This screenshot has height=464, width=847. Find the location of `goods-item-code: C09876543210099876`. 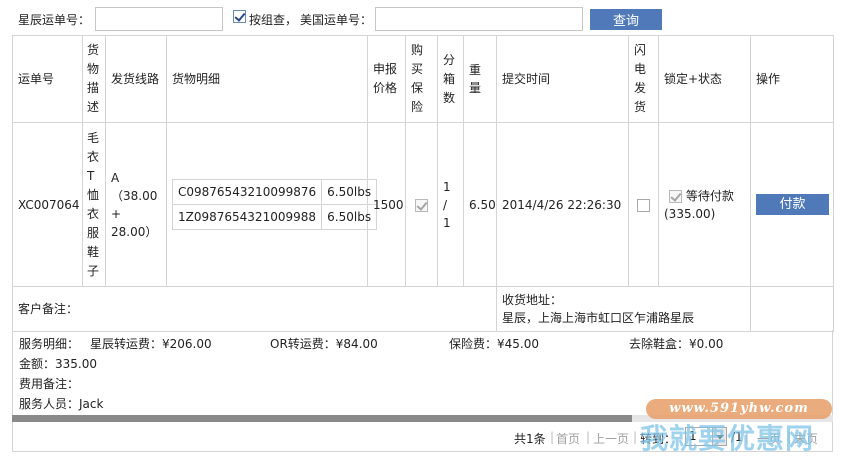

goods-item-code: C09876543210099876 is located at coordinates (247, 192).